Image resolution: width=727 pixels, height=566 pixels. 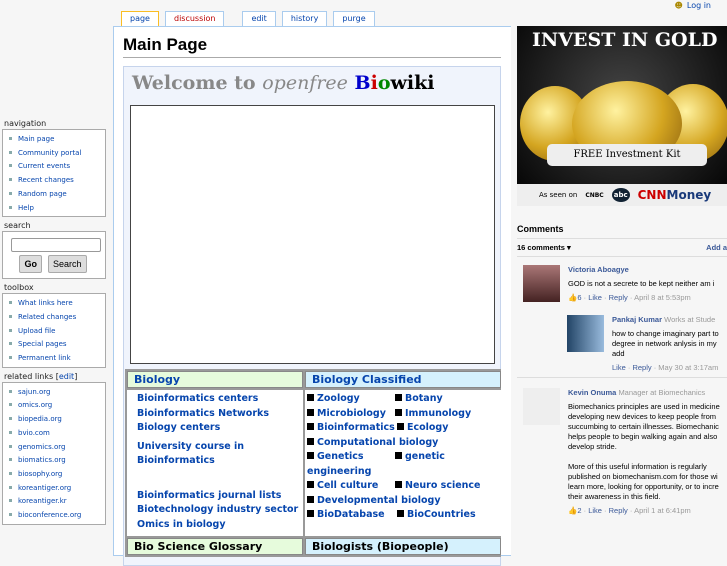 I want to click on abc-logo: abc, so click(x=620, y=195).